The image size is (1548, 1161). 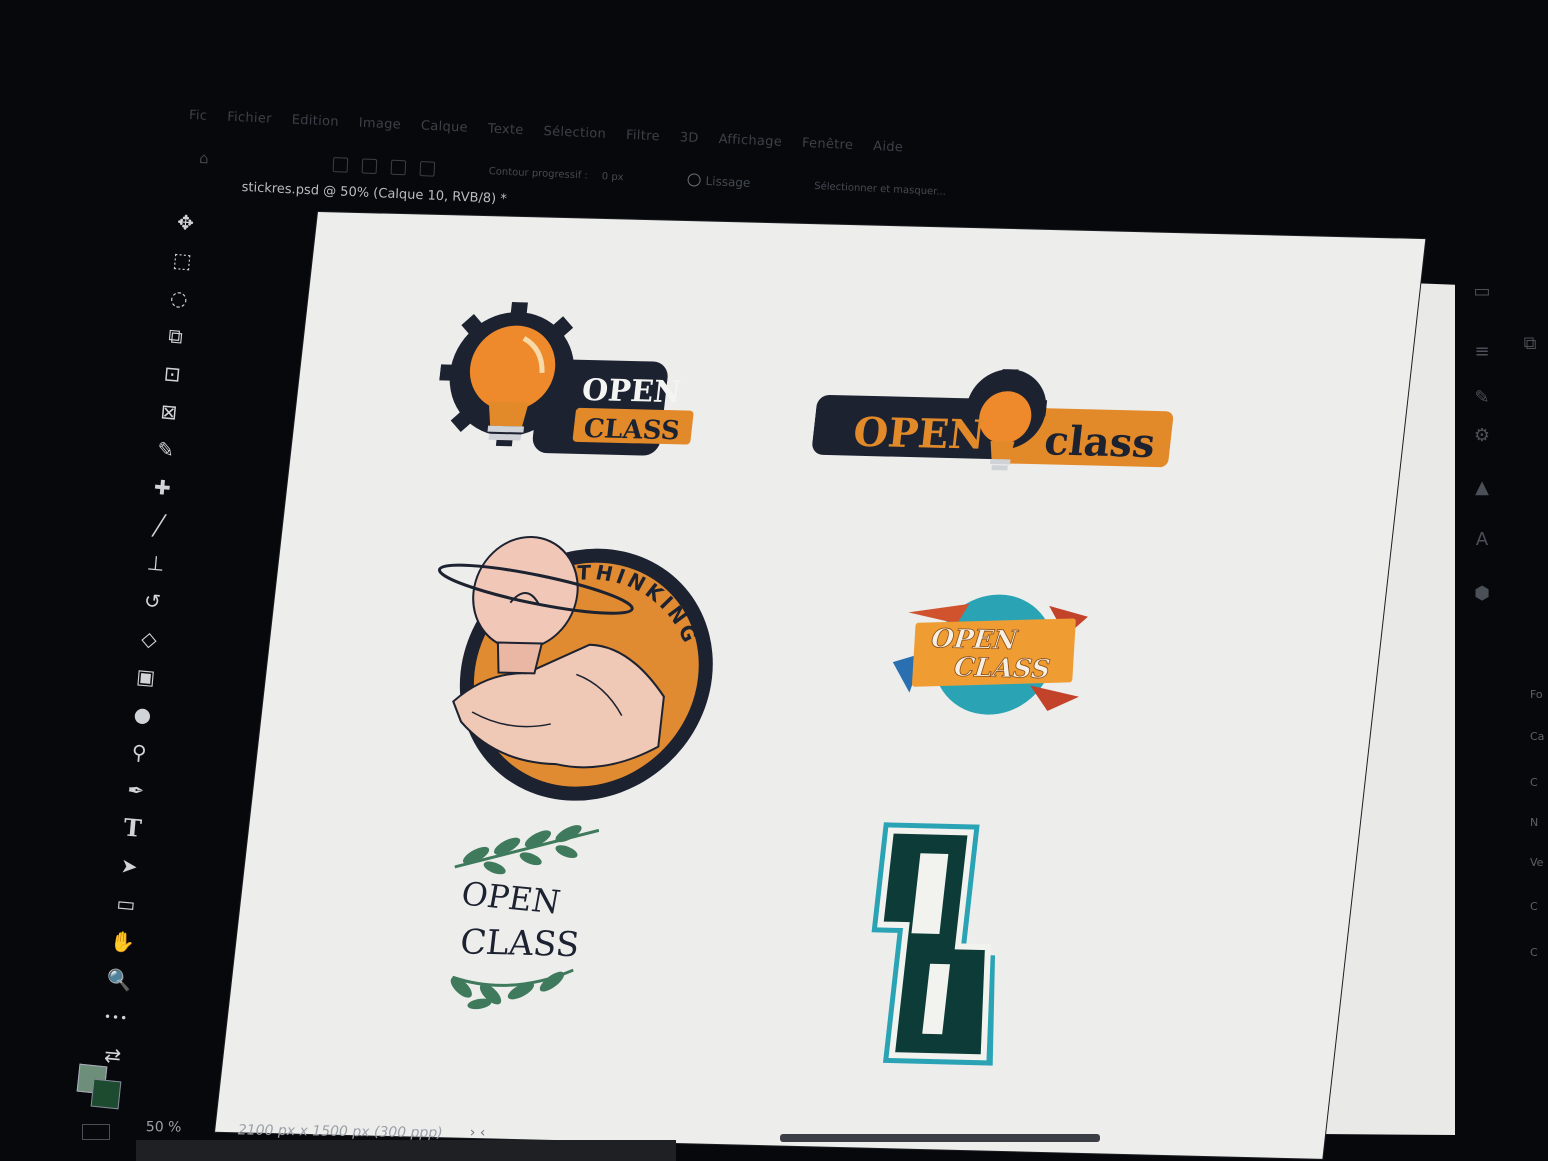 I want to click on type-panel-icon: A, so click(x=1482, y=540).